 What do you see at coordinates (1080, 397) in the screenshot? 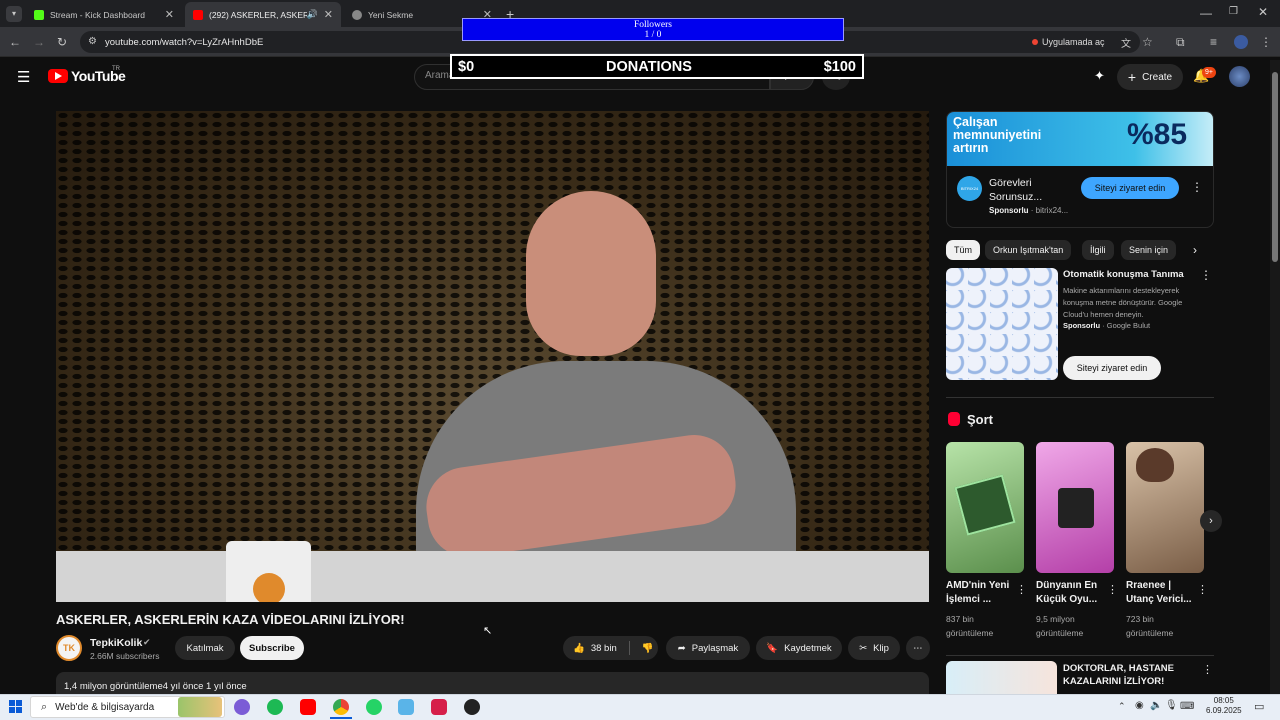
I see `section-divider` at bounding box center [1080, 397].